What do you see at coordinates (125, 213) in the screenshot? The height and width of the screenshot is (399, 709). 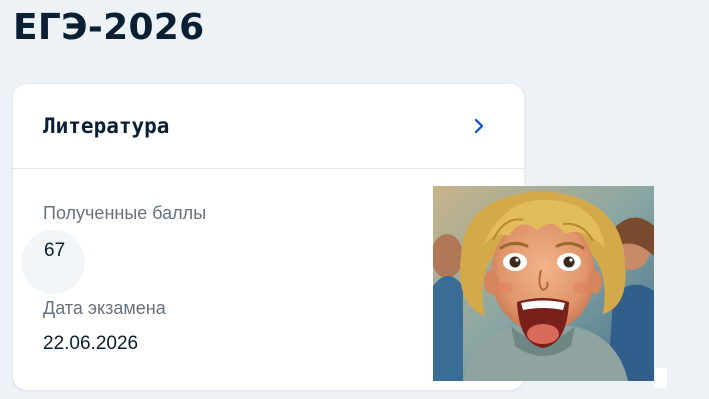 I see `score-label: Полученные баллы` at bounding box center [125, 213].